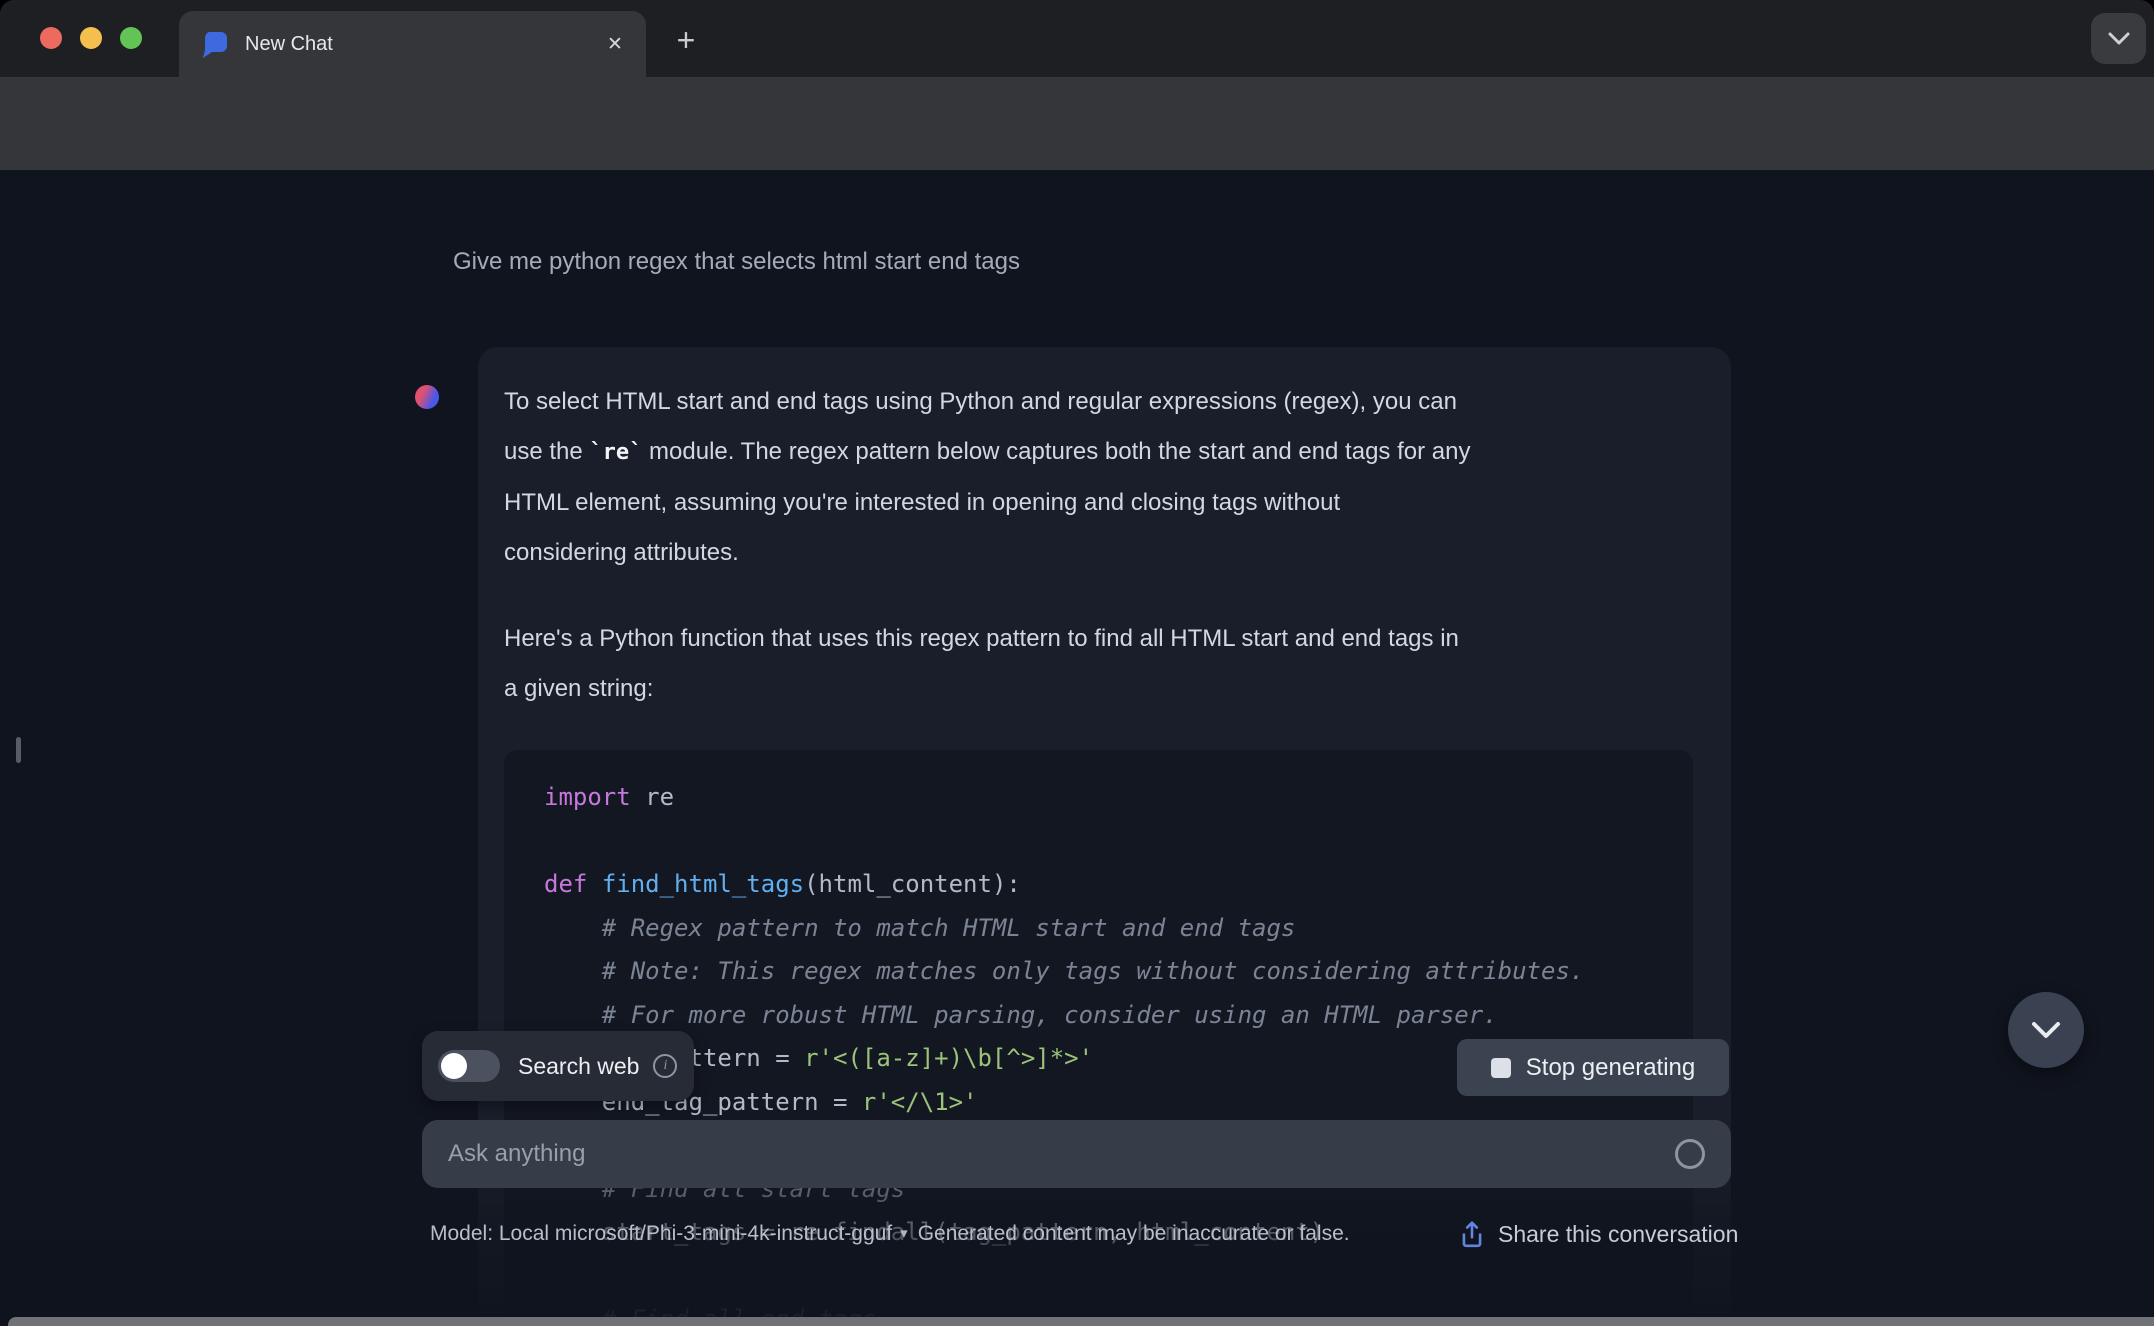 The height and width of the screenshot is (1326, 2154). I want to click on scroll-to-bottom-button, so click(2046, 1030).